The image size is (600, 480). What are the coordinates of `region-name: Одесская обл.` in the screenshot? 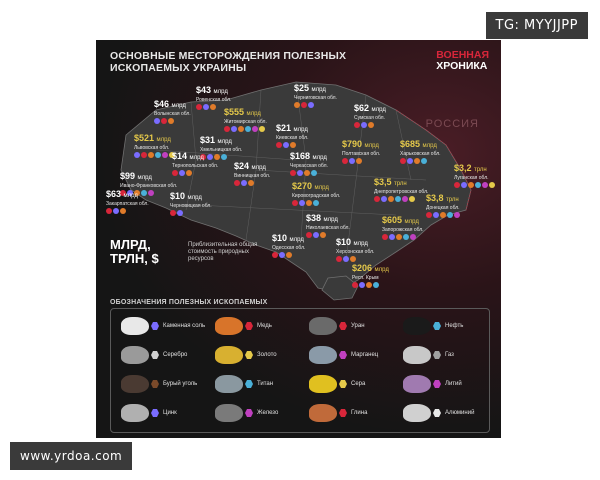 It's located at (289, 248).